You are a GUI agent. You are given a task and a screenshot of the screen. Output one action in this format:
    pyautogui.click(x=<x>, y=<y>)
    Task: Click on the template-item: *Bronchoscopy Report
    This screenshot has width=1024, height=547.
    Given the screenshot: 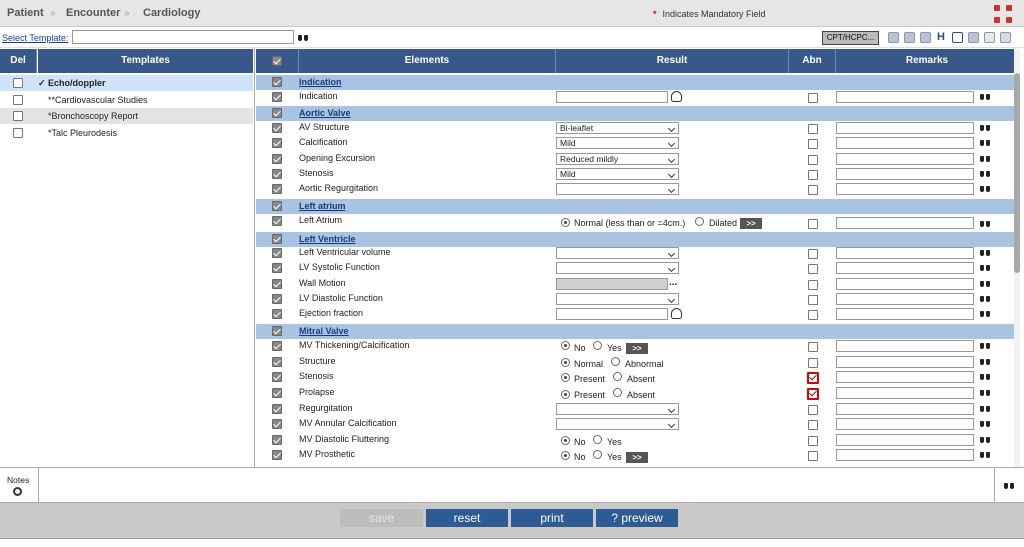 What is the action you would take?
    pyautogui.click(x=126, y=116)
    